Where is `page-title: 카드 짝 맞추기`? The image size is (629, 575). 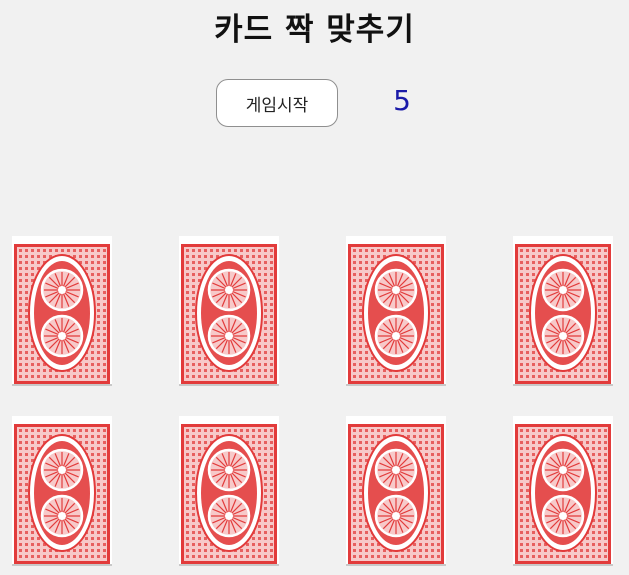 page-title: 카드 짝 맞추기 is located at coordinates (314, 30).